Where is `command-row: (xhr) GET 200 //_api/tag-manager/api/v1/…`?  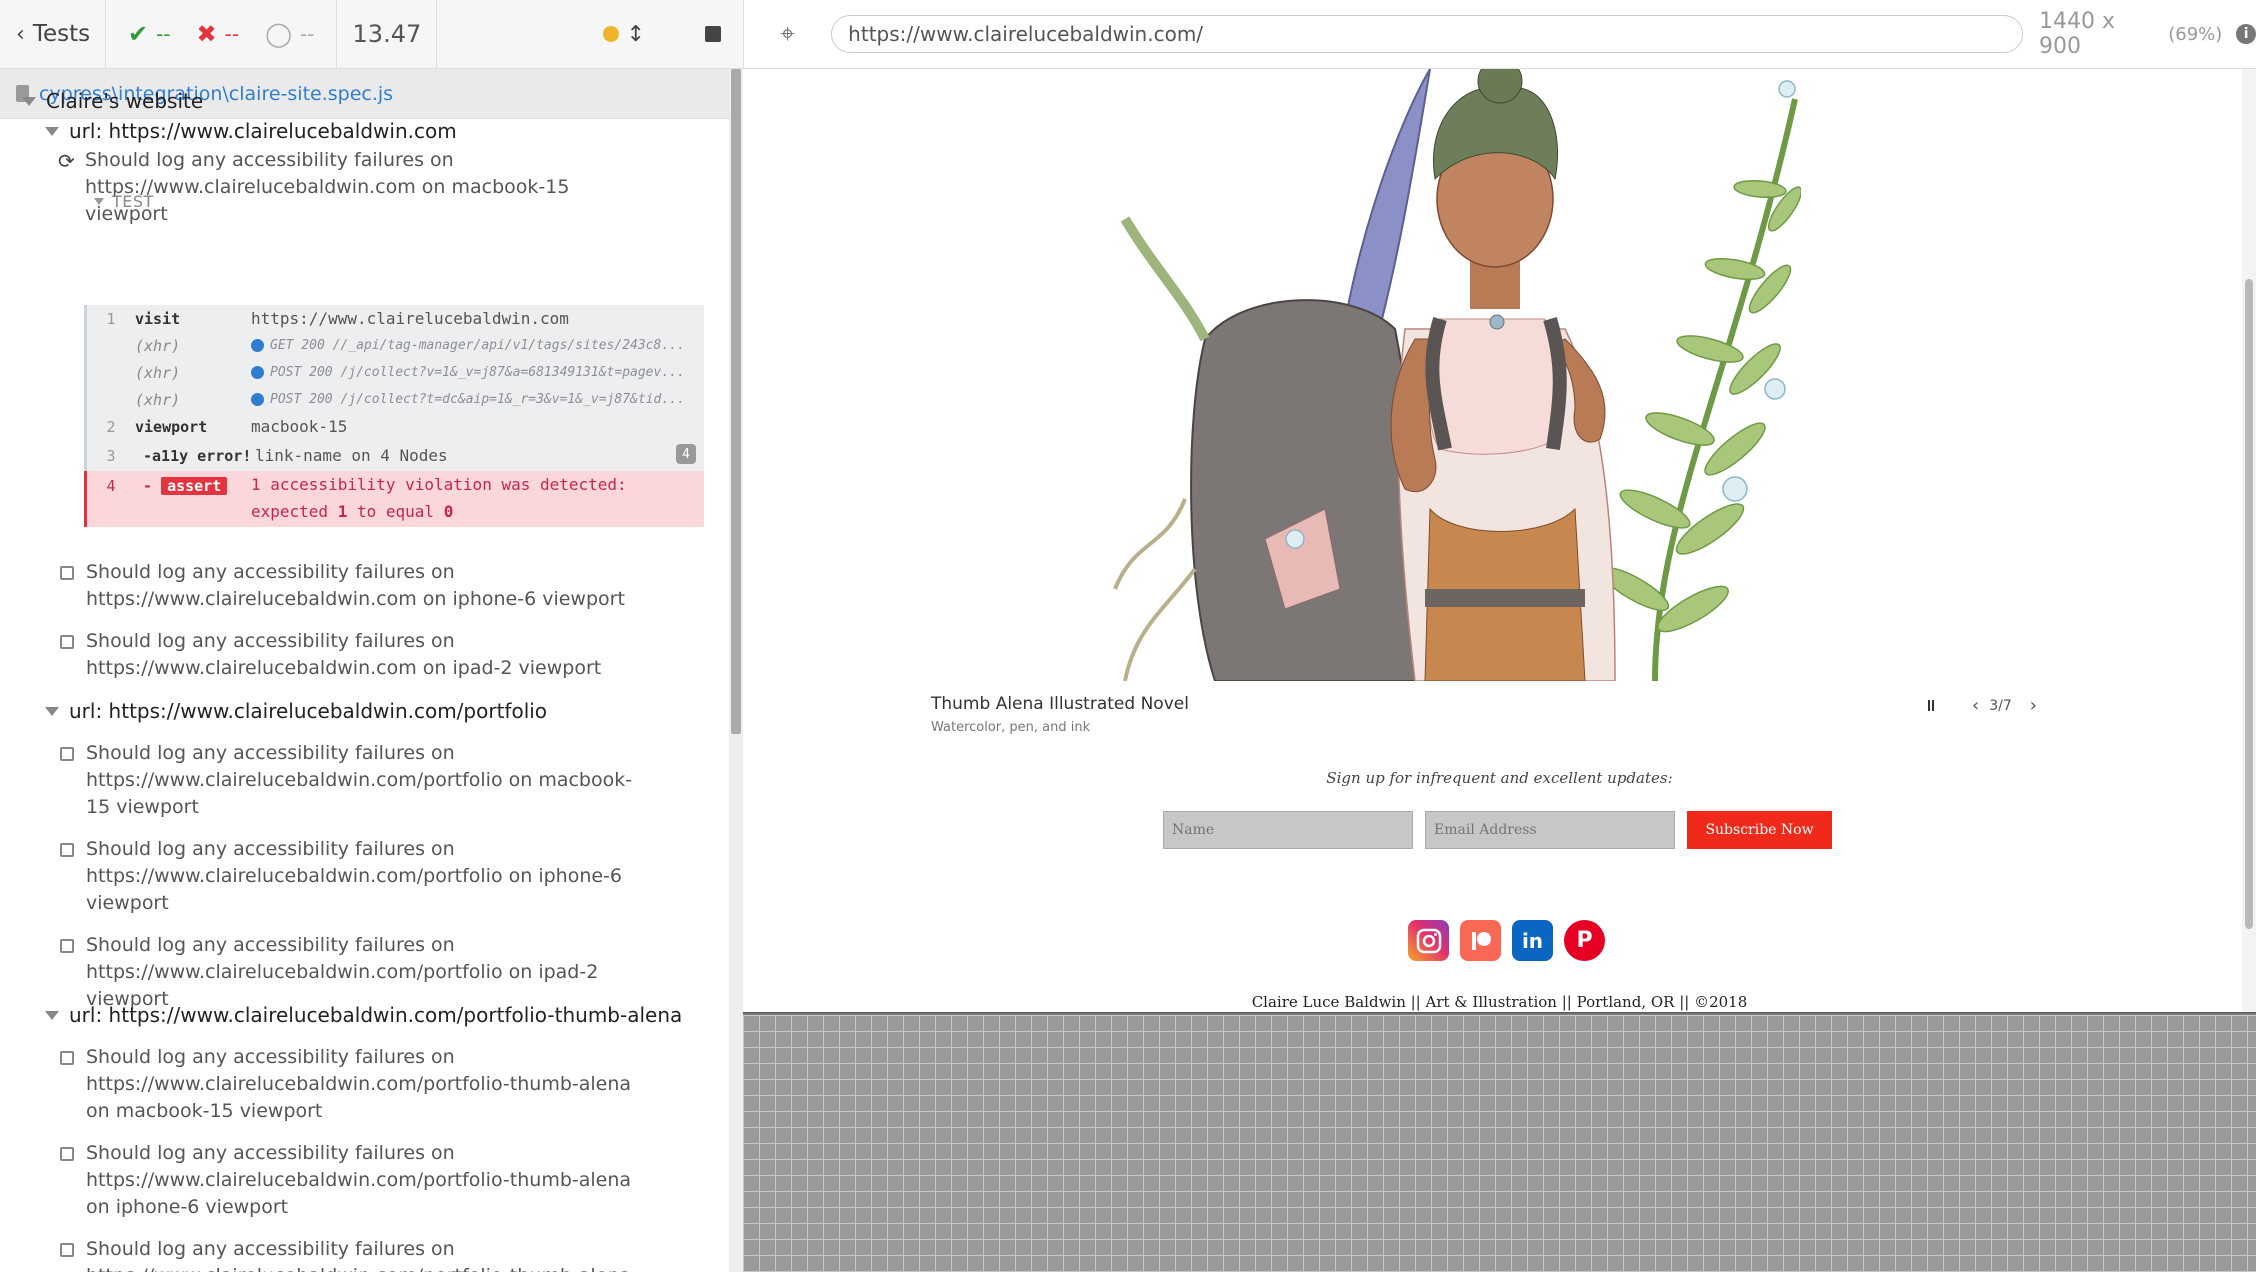 command-row: (xhr) GET 200 //_api/tag-manager/api/v1/… is located at coordinates (395, 345).